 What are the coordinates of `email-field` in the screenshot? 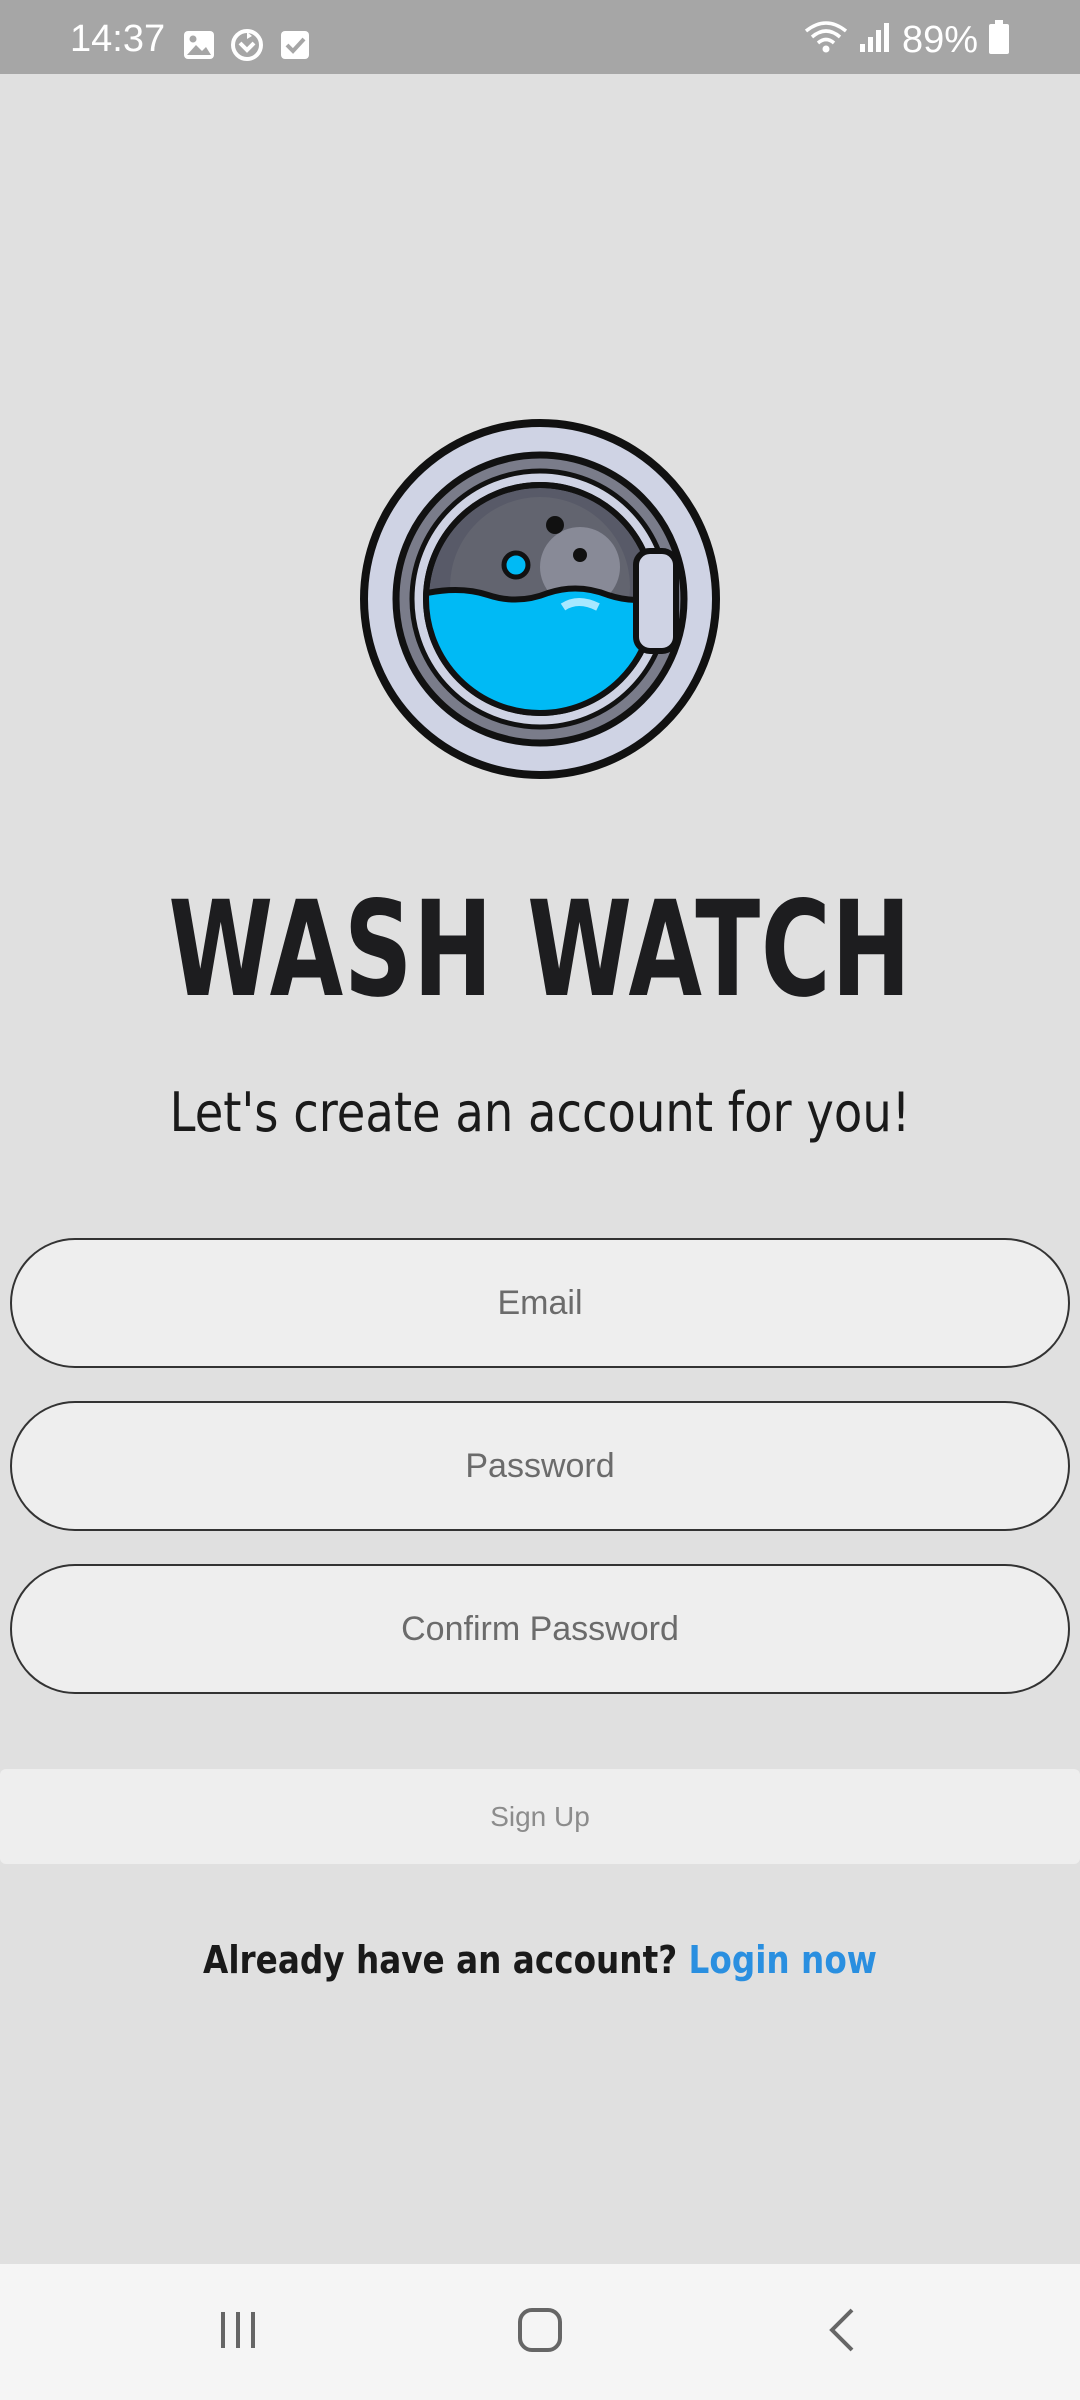 It's located at (540, 1303).